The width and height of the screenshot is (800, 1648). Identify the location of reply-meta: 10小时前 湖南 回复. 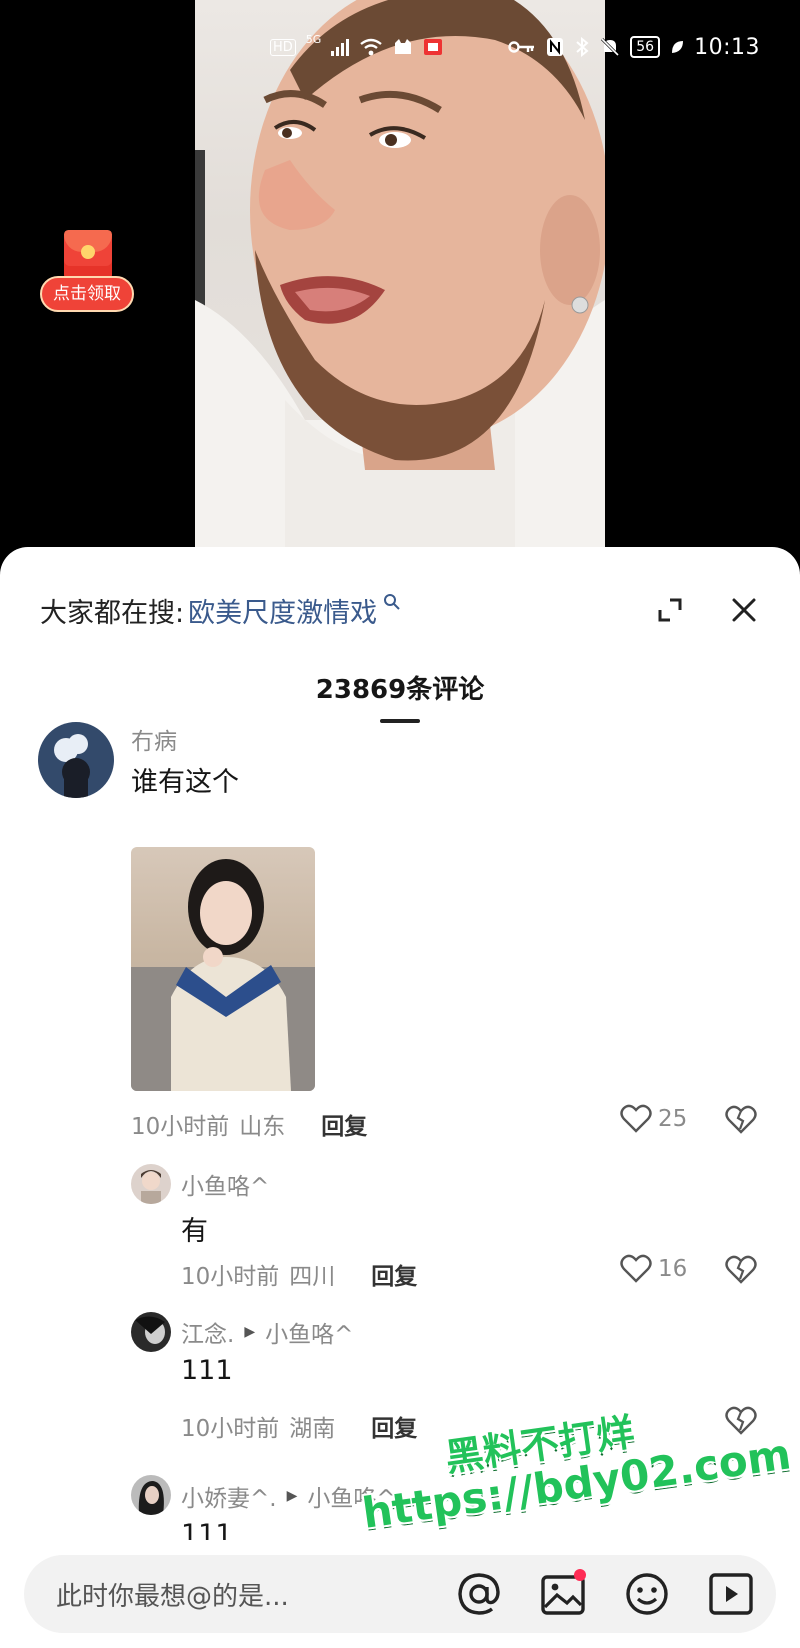
(299, 1426).